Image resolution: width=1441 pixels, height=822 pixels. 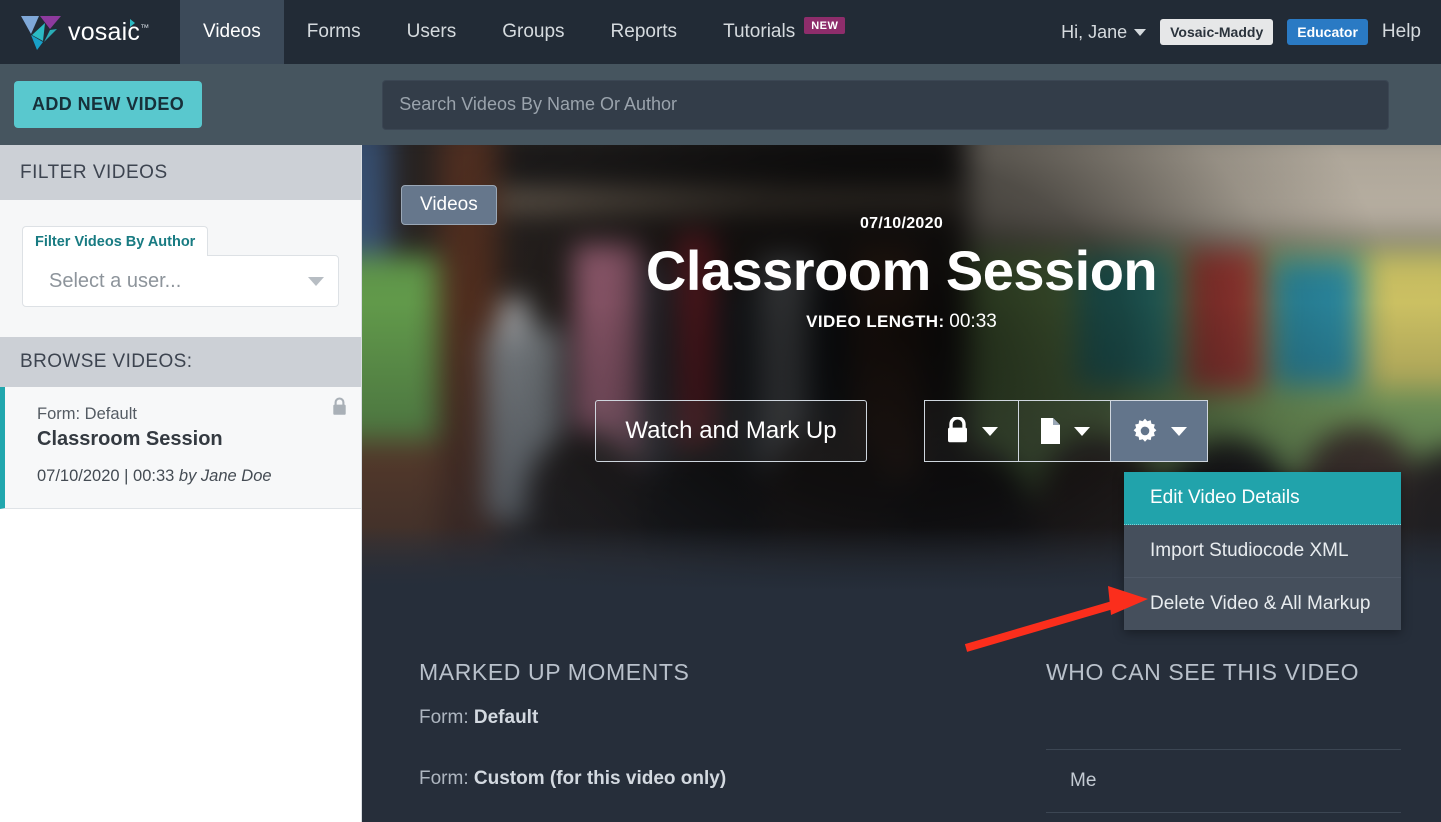 I want to click on page-title: Classroom Session, so click(x=901, y=270).